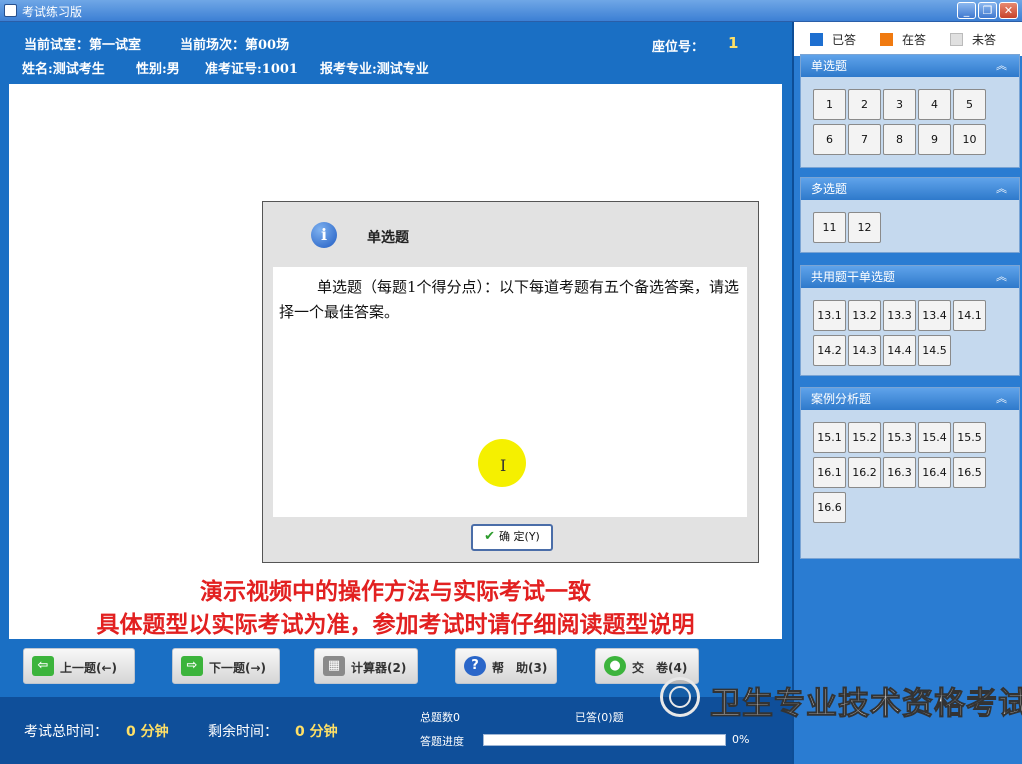 Image resolution: width=1022 pixels, height=764 pixels. I want to click on question-button: 8, so click(899, 139).